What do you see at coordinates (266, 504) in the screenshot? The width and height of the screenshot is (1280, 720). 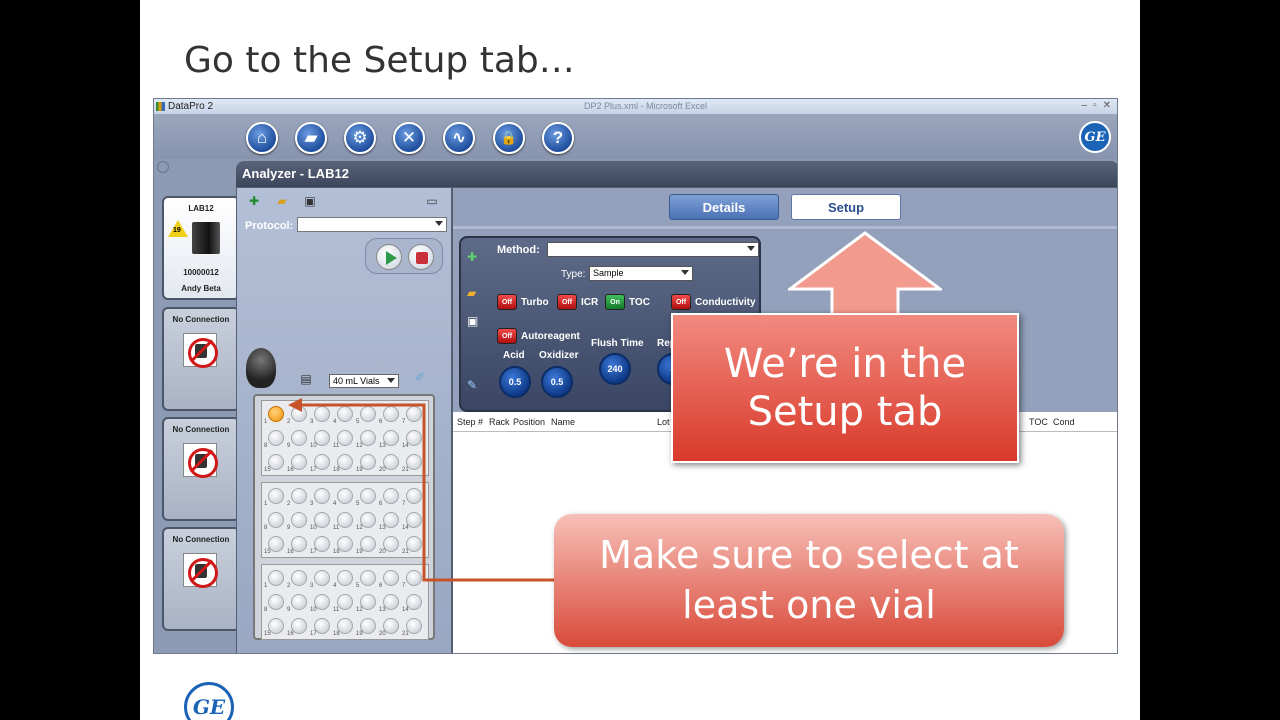 I see `vial-number: 1` at bounding box center [266, 504].